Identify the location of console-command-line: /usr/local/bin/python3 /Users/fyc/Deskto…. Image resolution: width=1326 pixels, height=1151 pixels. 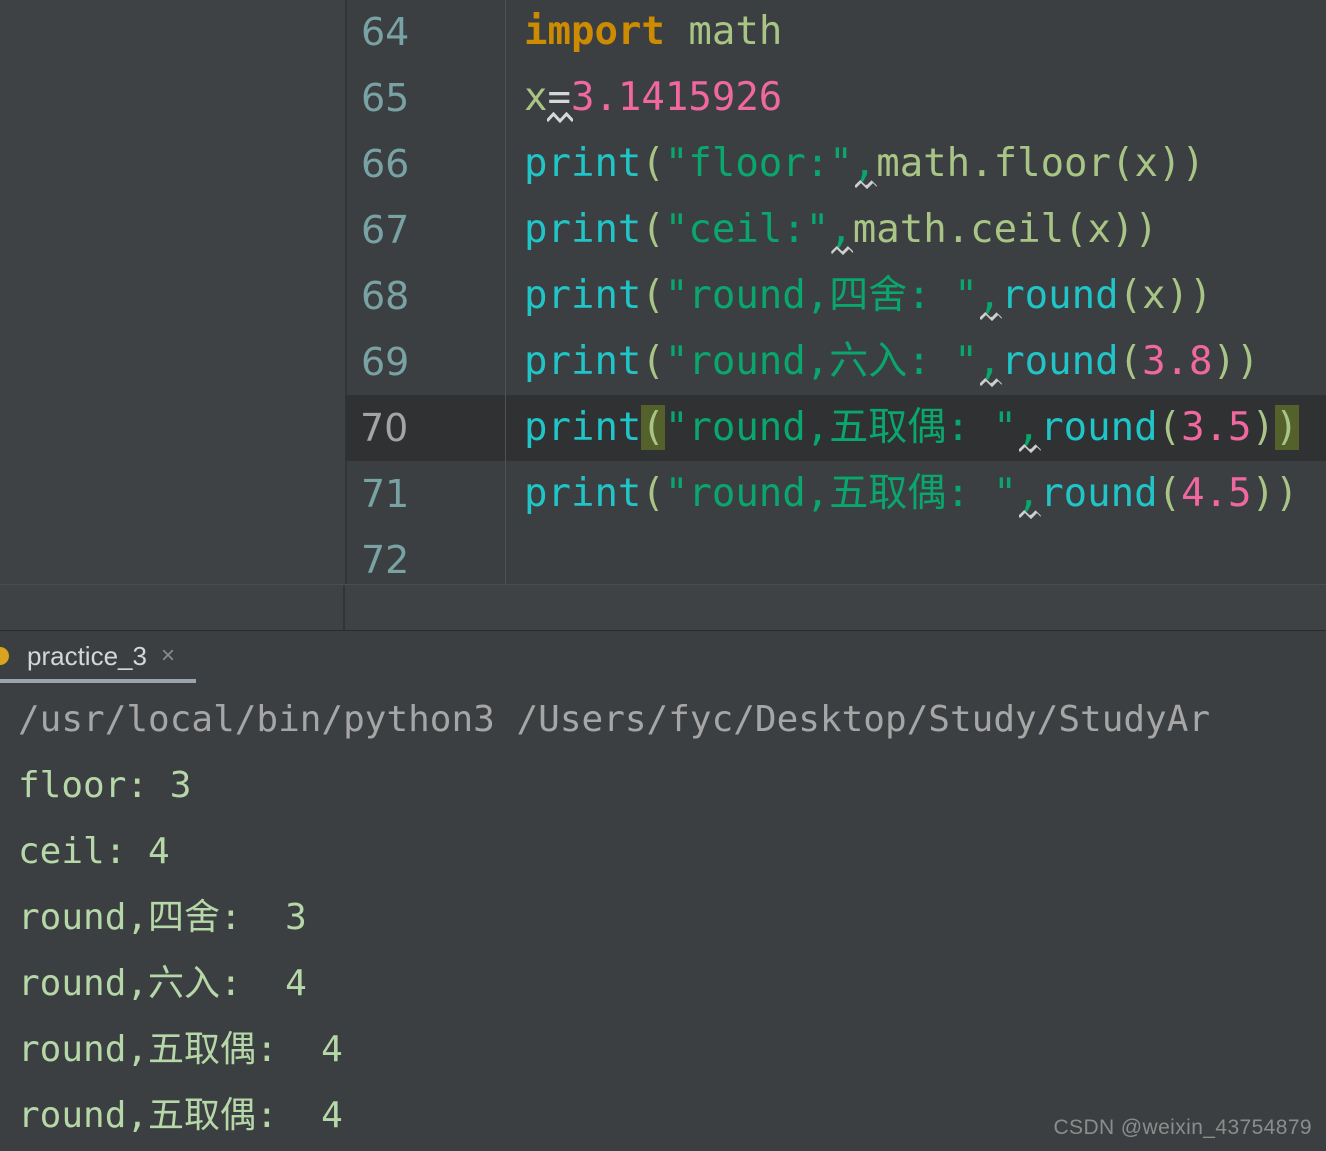
(614, 719).